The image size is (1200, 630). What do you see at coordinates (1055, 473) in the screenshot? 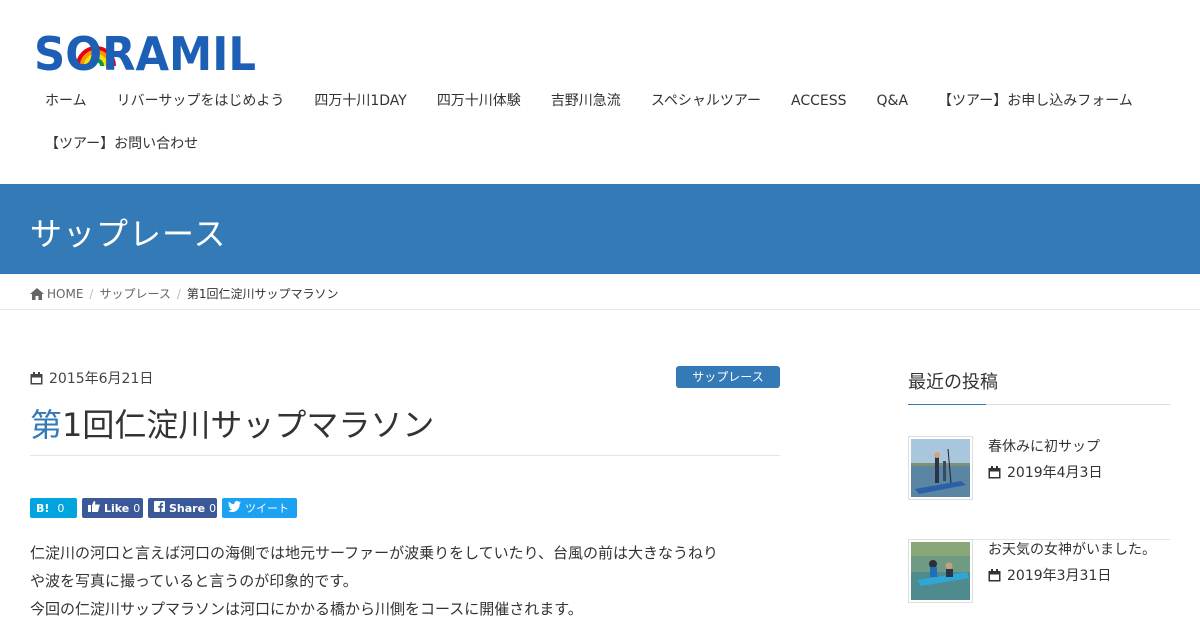
I see `recent-post-date-text: 2019年4月3日` at bounding box center [1055, 473].